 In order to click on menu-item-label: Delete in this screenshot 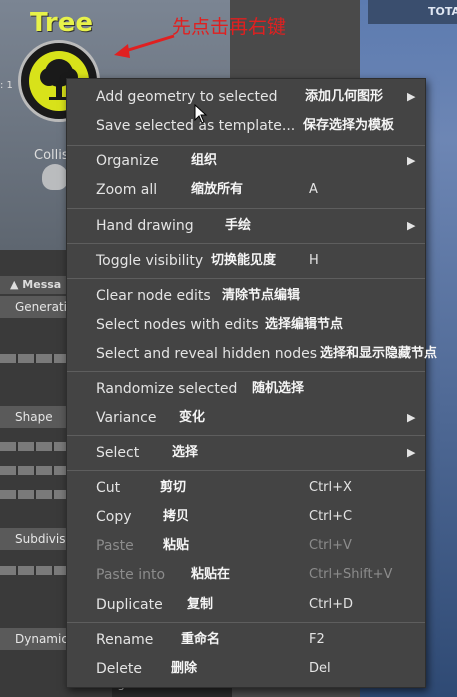, I will do `click(119, 669)`.